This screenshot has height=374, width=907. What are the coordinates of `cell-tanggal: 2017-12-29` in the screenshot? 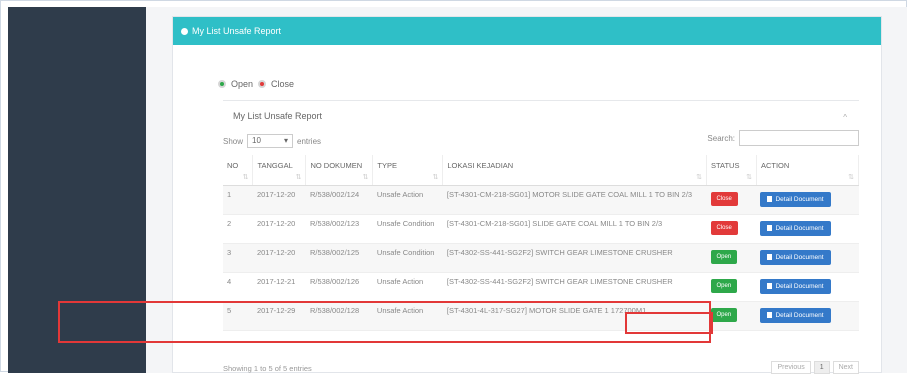 It's located at (279, 316).